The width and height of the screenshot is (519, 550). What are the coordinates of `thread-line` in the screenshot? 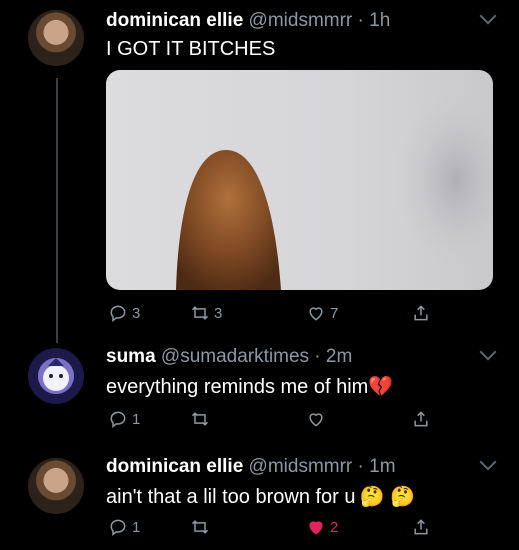 It's located at (57, 210).